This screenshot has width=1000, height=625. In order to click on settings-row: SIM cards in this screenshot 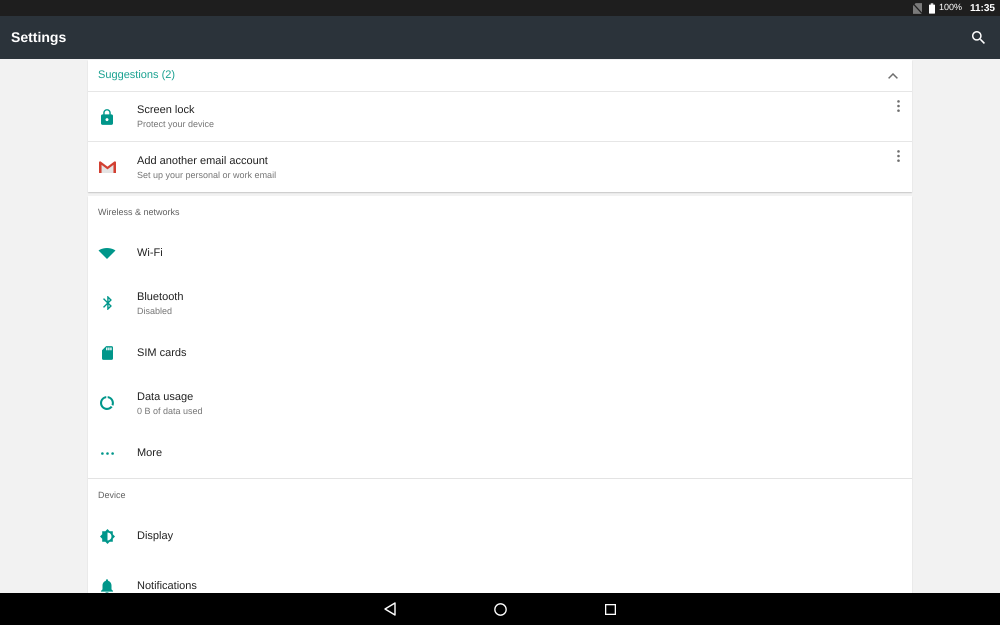, I will do `click(500, 353)`.